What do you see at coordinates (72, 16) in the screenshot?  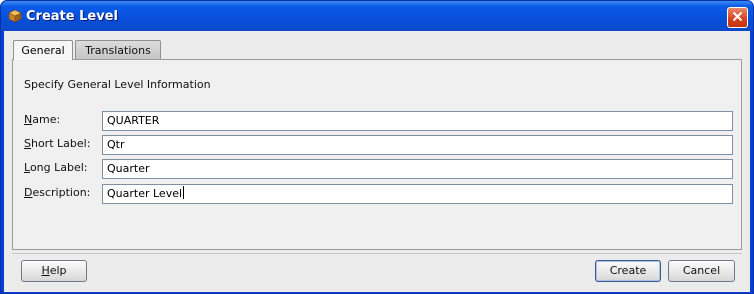 I see `dialog-title: Create Level` at bounding box center [72, 16].